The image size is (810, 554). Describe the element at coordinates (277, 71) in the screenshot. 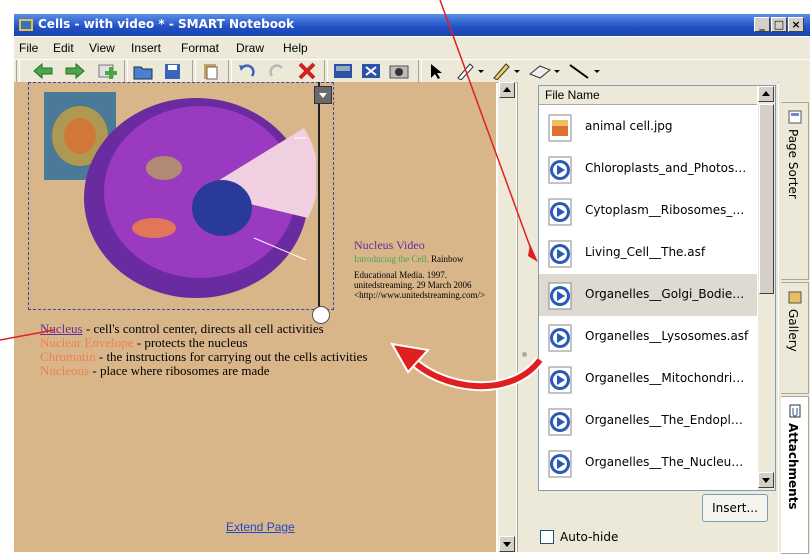

I see `redo-icon` at that location.